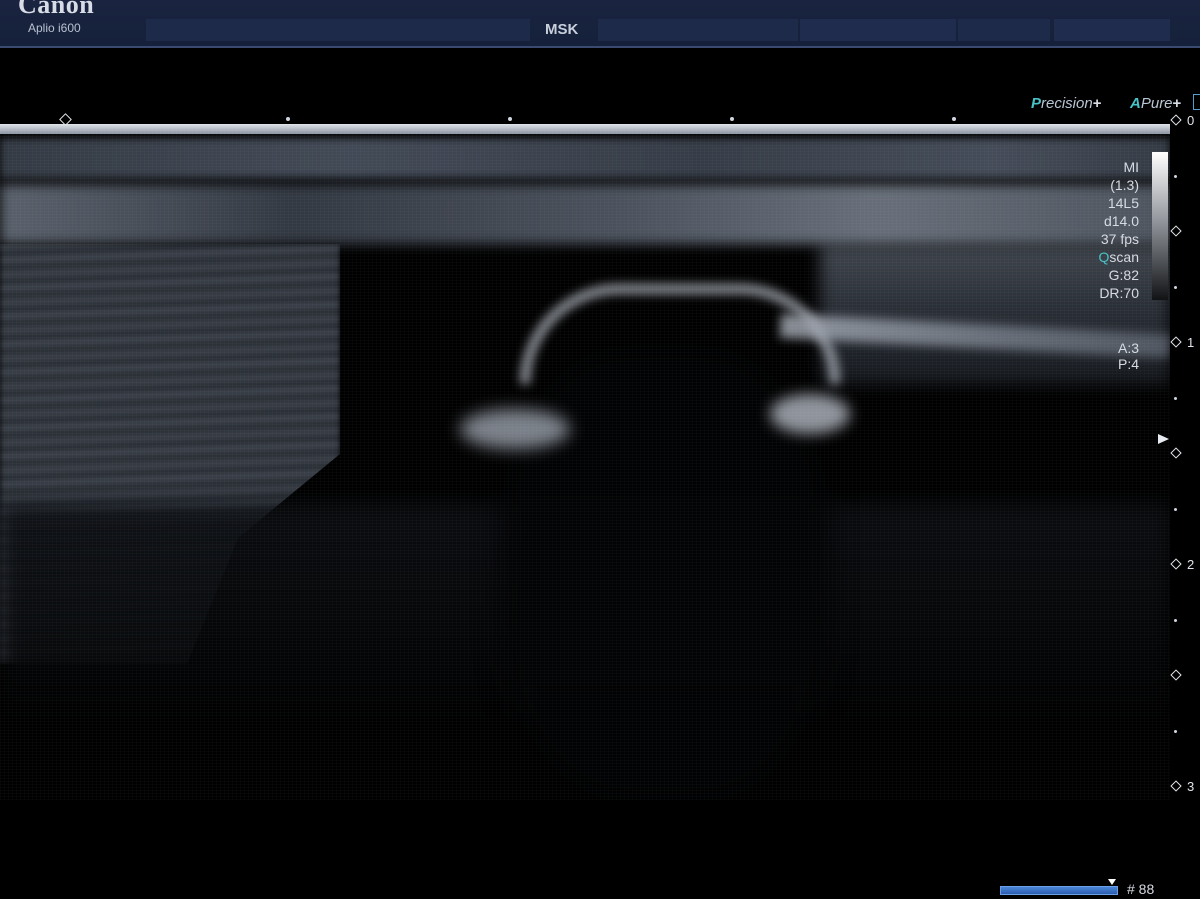 The image size is (1200, 899). I want to click on model-name: Aplio i600, so click(54, 28).